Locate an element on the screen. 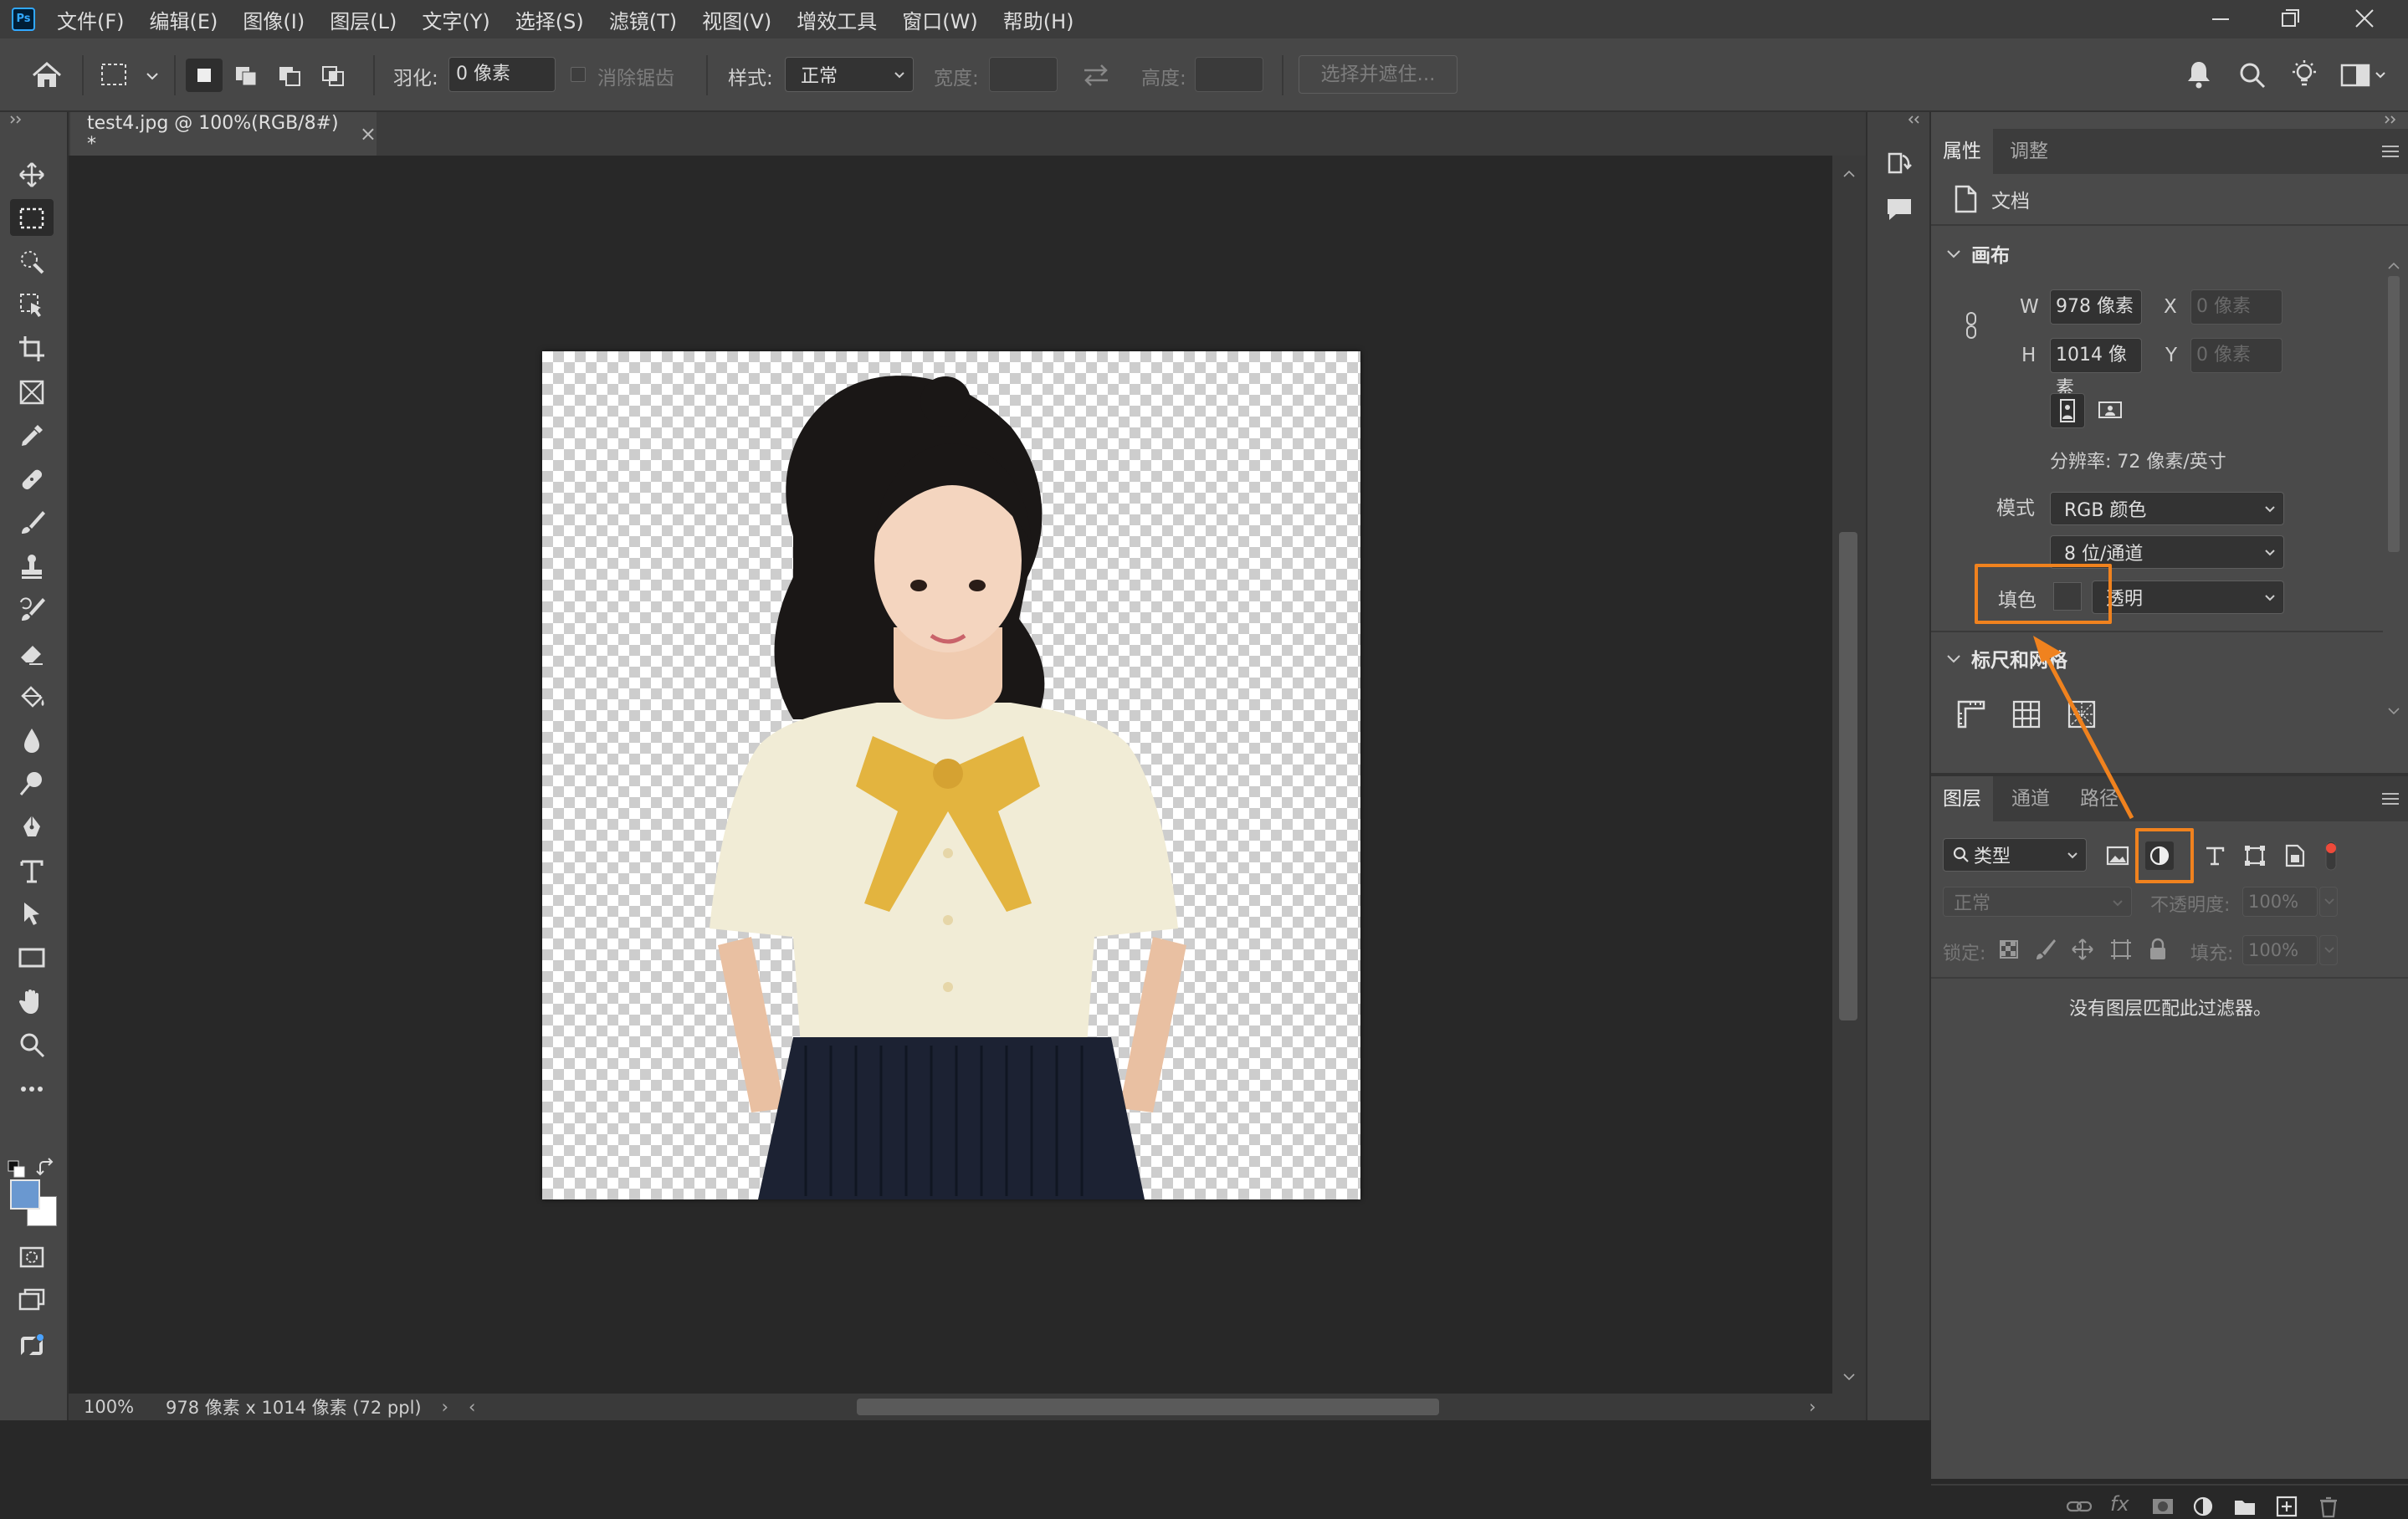 The height and width of the screenshot is (1519, 2408). menu-select: 选择(S) is located at coordinates (549, 19).